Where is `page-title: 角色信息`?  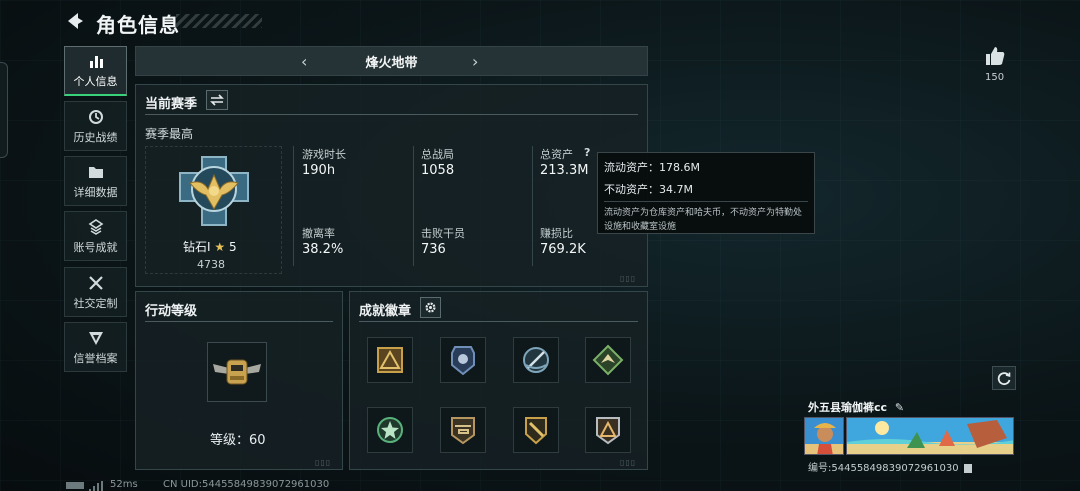
page-title: 角色信息 is located at coordinates (138, 25).